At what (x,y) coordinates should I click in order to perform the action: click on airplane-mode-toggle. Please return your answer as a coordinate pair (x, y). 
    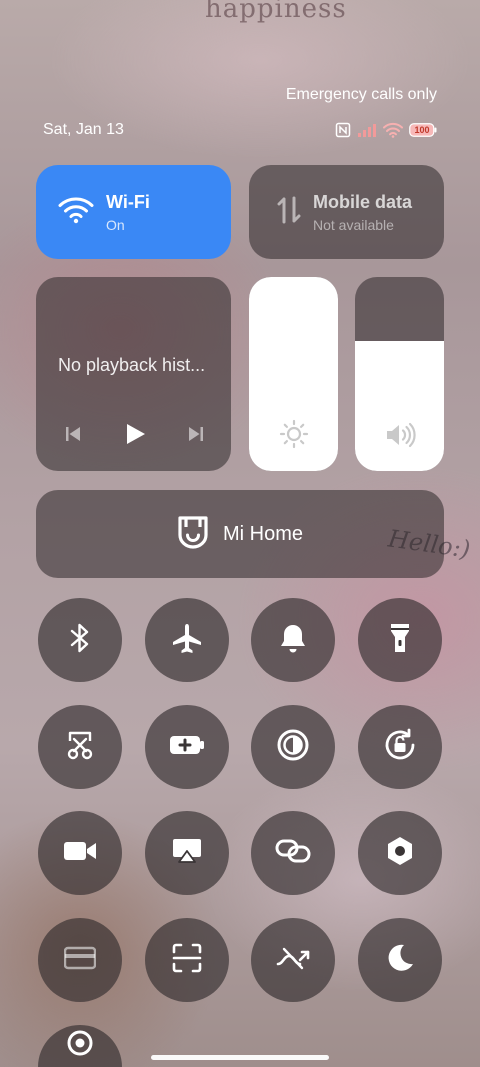
    Looking at the image, I should click on (187, 640).